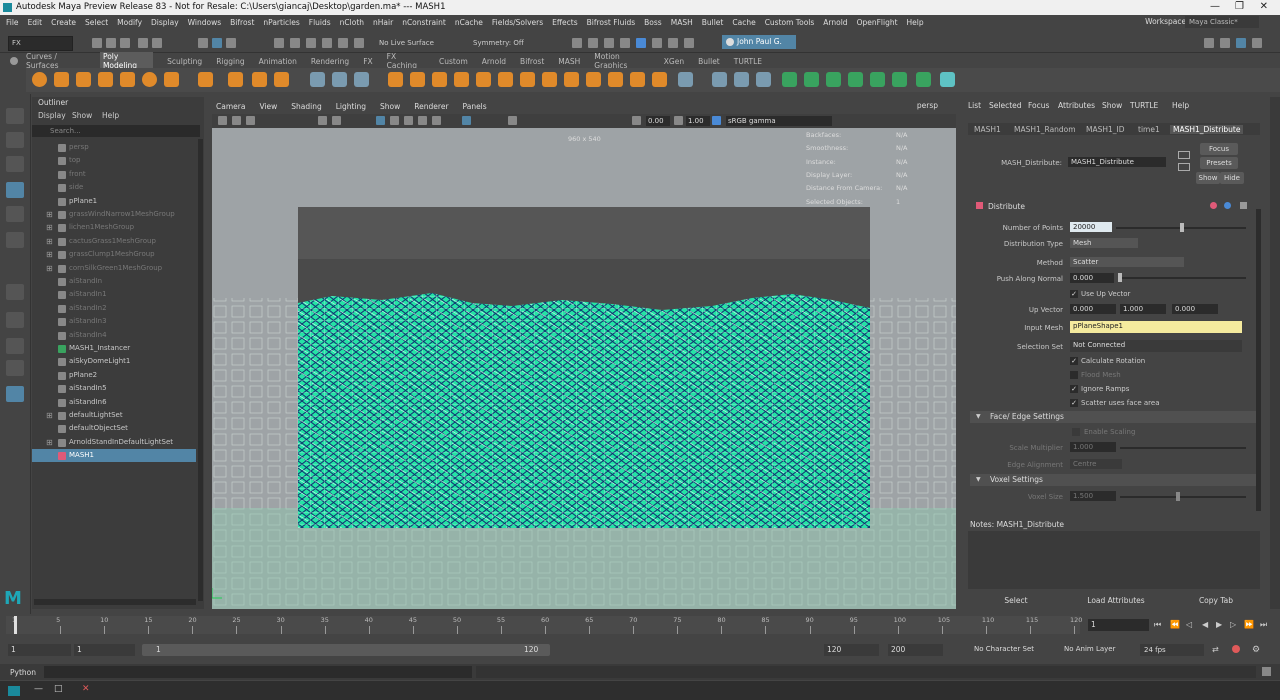  What do you see at coordinates (105, 79) in the screenshot?
I see `poly-cone-icon` at bounding box center [105, 79].